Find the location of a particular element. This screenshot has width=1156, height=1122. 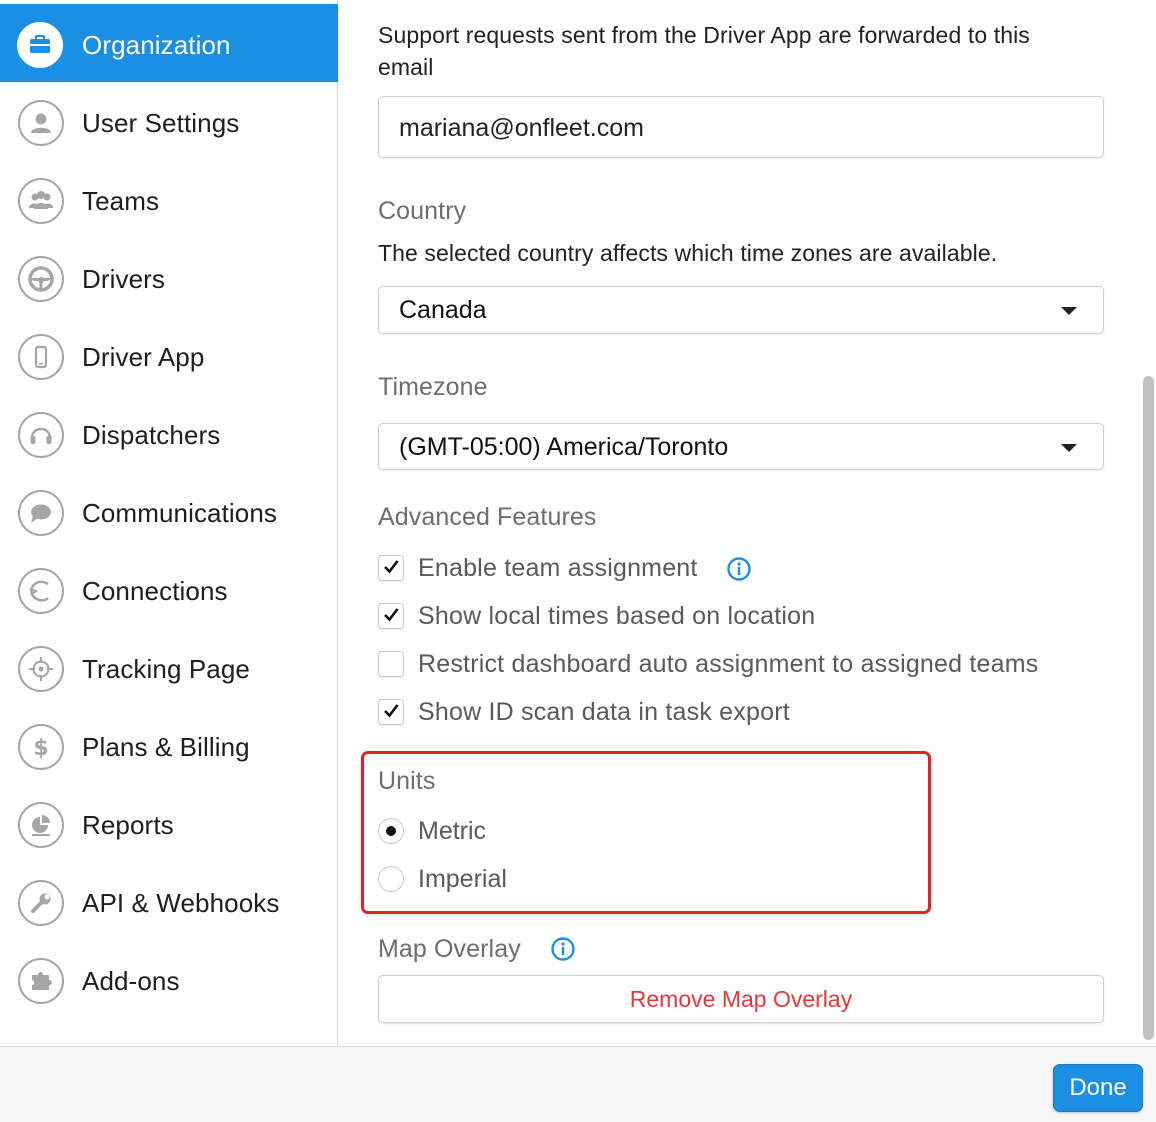

feature-show-local-times: Show local times based on location is located at coordinates (596, 616).